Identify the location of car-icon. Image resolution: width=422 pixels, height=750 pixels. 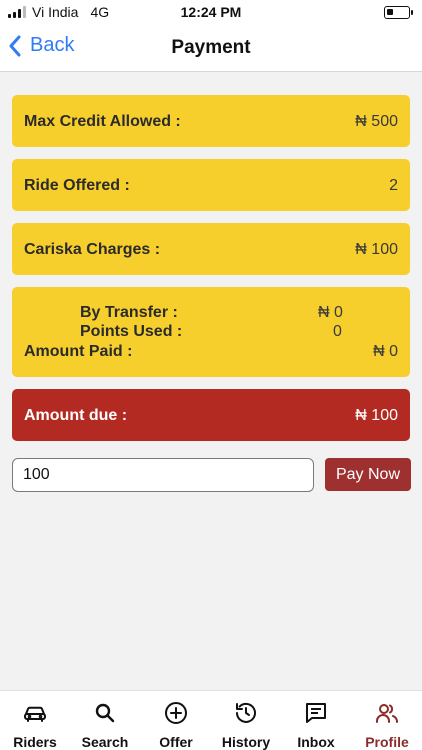
(35, 714).